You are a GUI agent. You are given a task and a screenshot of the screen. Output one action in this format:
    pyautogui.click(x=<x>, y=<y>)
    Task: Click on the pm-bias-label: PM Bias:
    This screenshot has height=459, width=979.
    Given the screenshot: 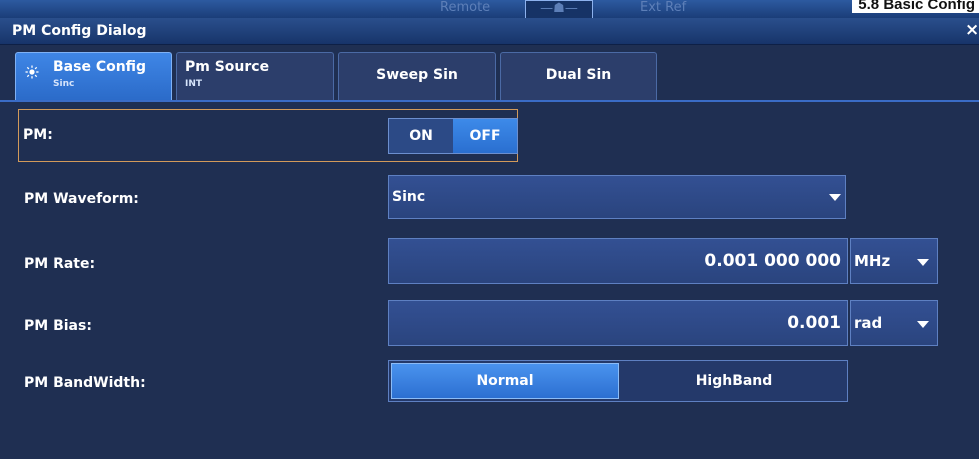 What is the action you would take?
    pyautogui.click(x=58, y=326)
    